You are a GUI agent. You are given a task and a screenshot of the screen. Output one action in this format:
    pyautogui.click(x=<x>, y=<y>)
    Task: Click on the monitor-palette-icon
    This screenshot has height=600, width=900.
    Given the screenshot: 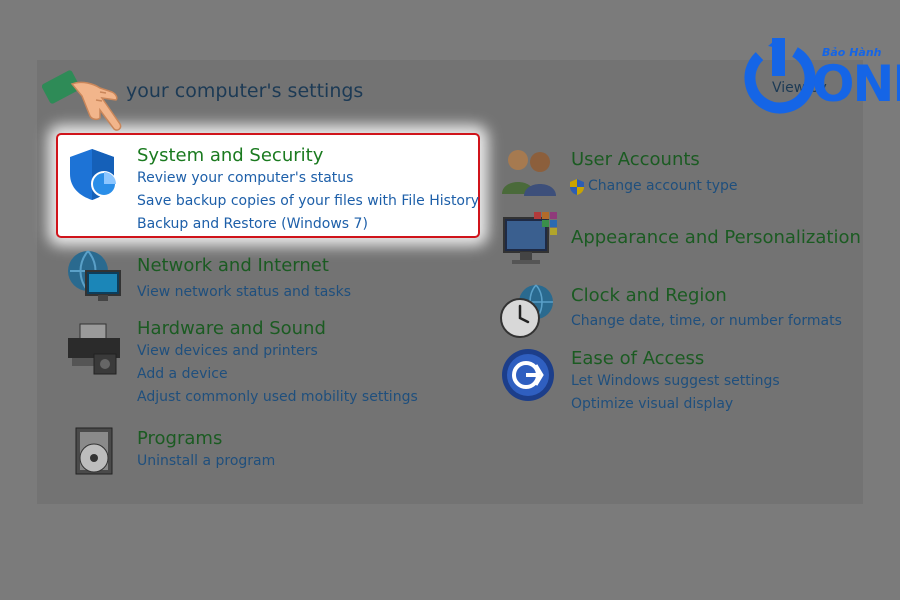 What is the action you would take?
    pyautogui.click(x=530, y=242)
    